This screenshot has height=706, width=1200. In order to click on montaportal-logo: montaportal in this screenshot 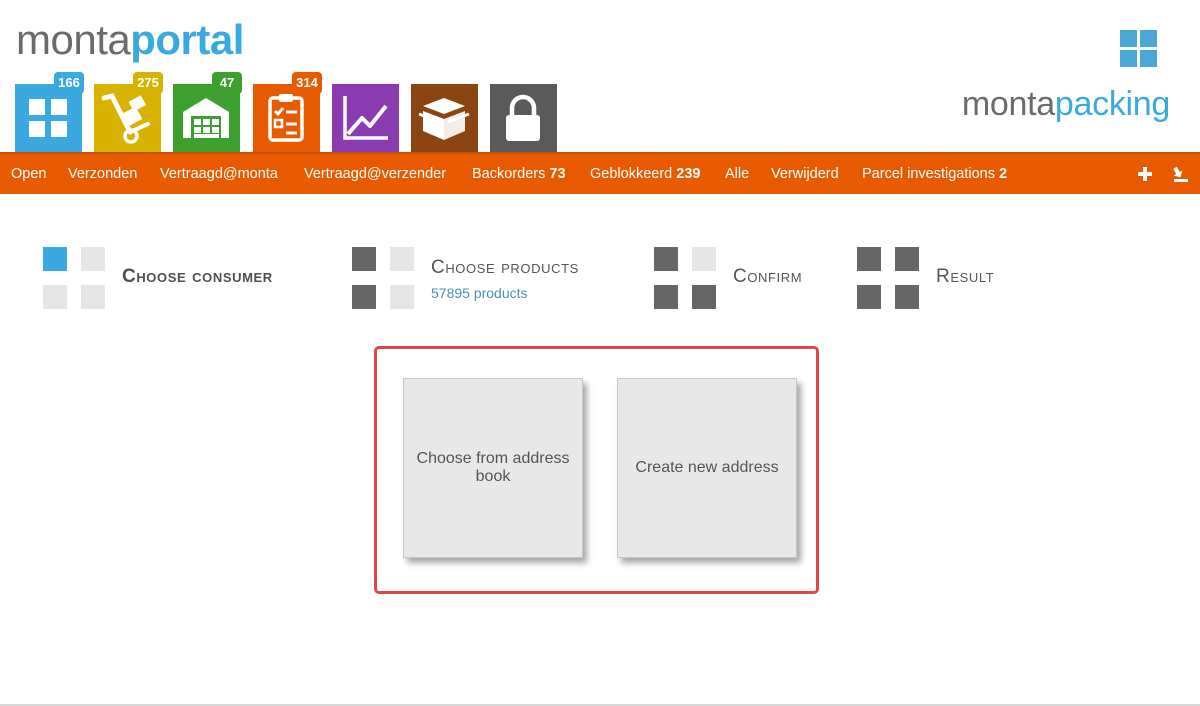, I will do `click(130, 40)`.